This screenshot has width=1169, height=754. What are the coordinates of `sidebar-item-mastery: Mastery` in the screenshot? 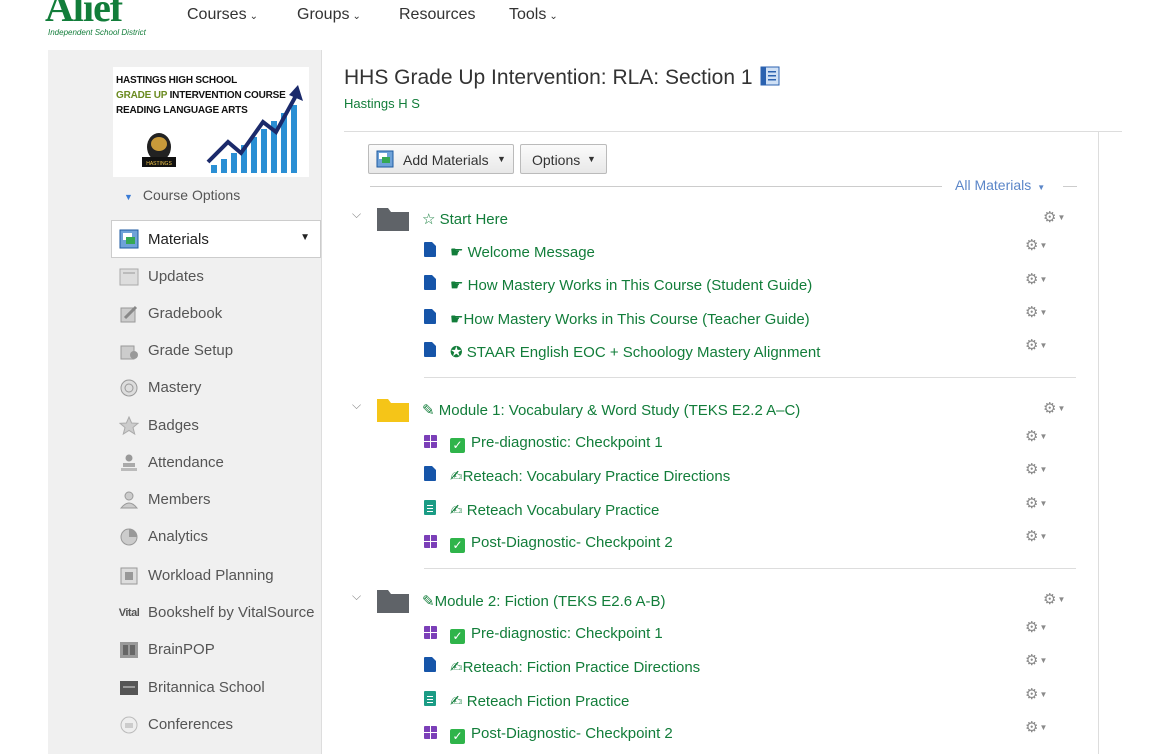 It's located at (220, 388).